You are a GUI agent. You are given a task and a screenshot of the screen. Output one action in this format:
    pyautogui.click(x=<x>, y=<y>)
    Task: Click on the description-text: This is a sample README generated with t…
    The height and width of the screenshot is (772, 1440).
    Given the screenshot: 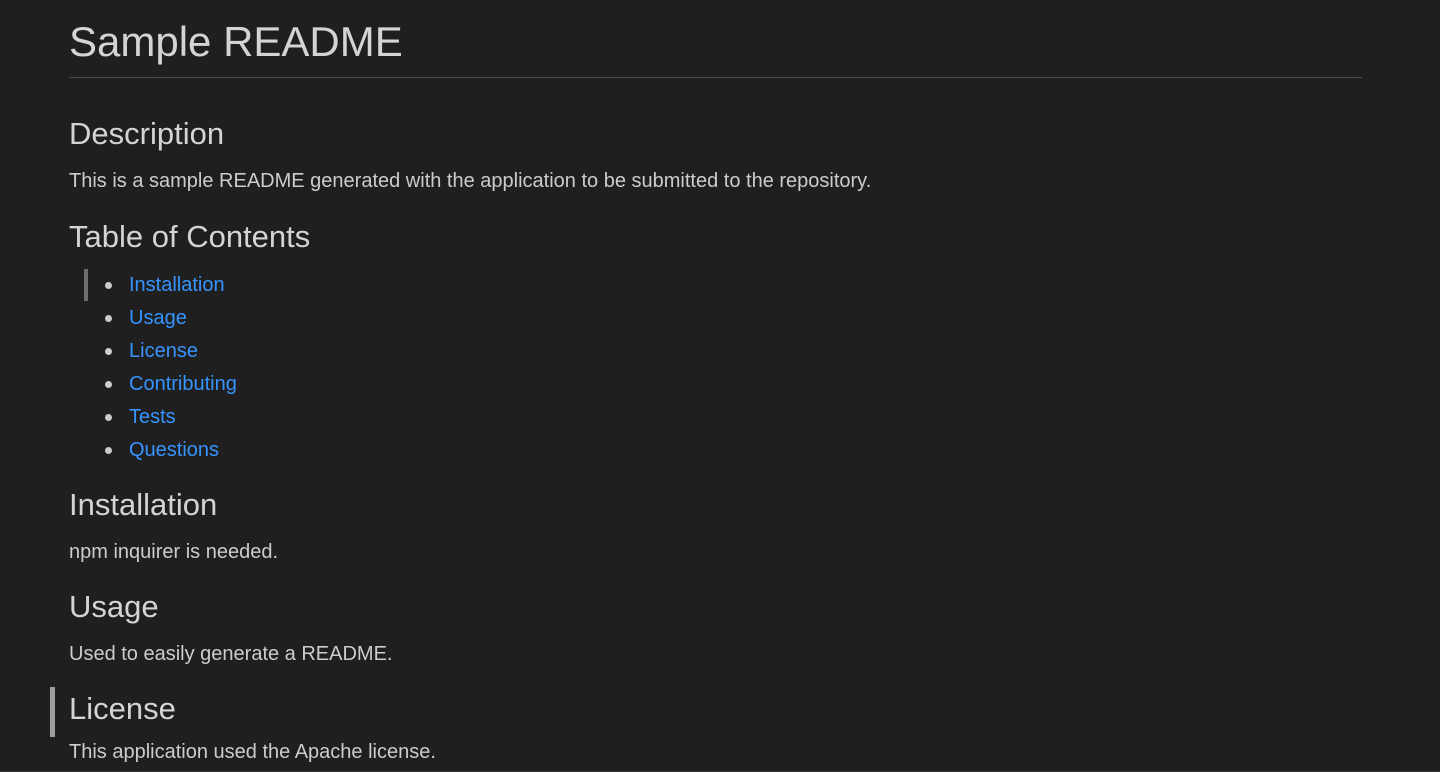 What is the action you would take?
    pyautogui.click(x=470, y=181)
    